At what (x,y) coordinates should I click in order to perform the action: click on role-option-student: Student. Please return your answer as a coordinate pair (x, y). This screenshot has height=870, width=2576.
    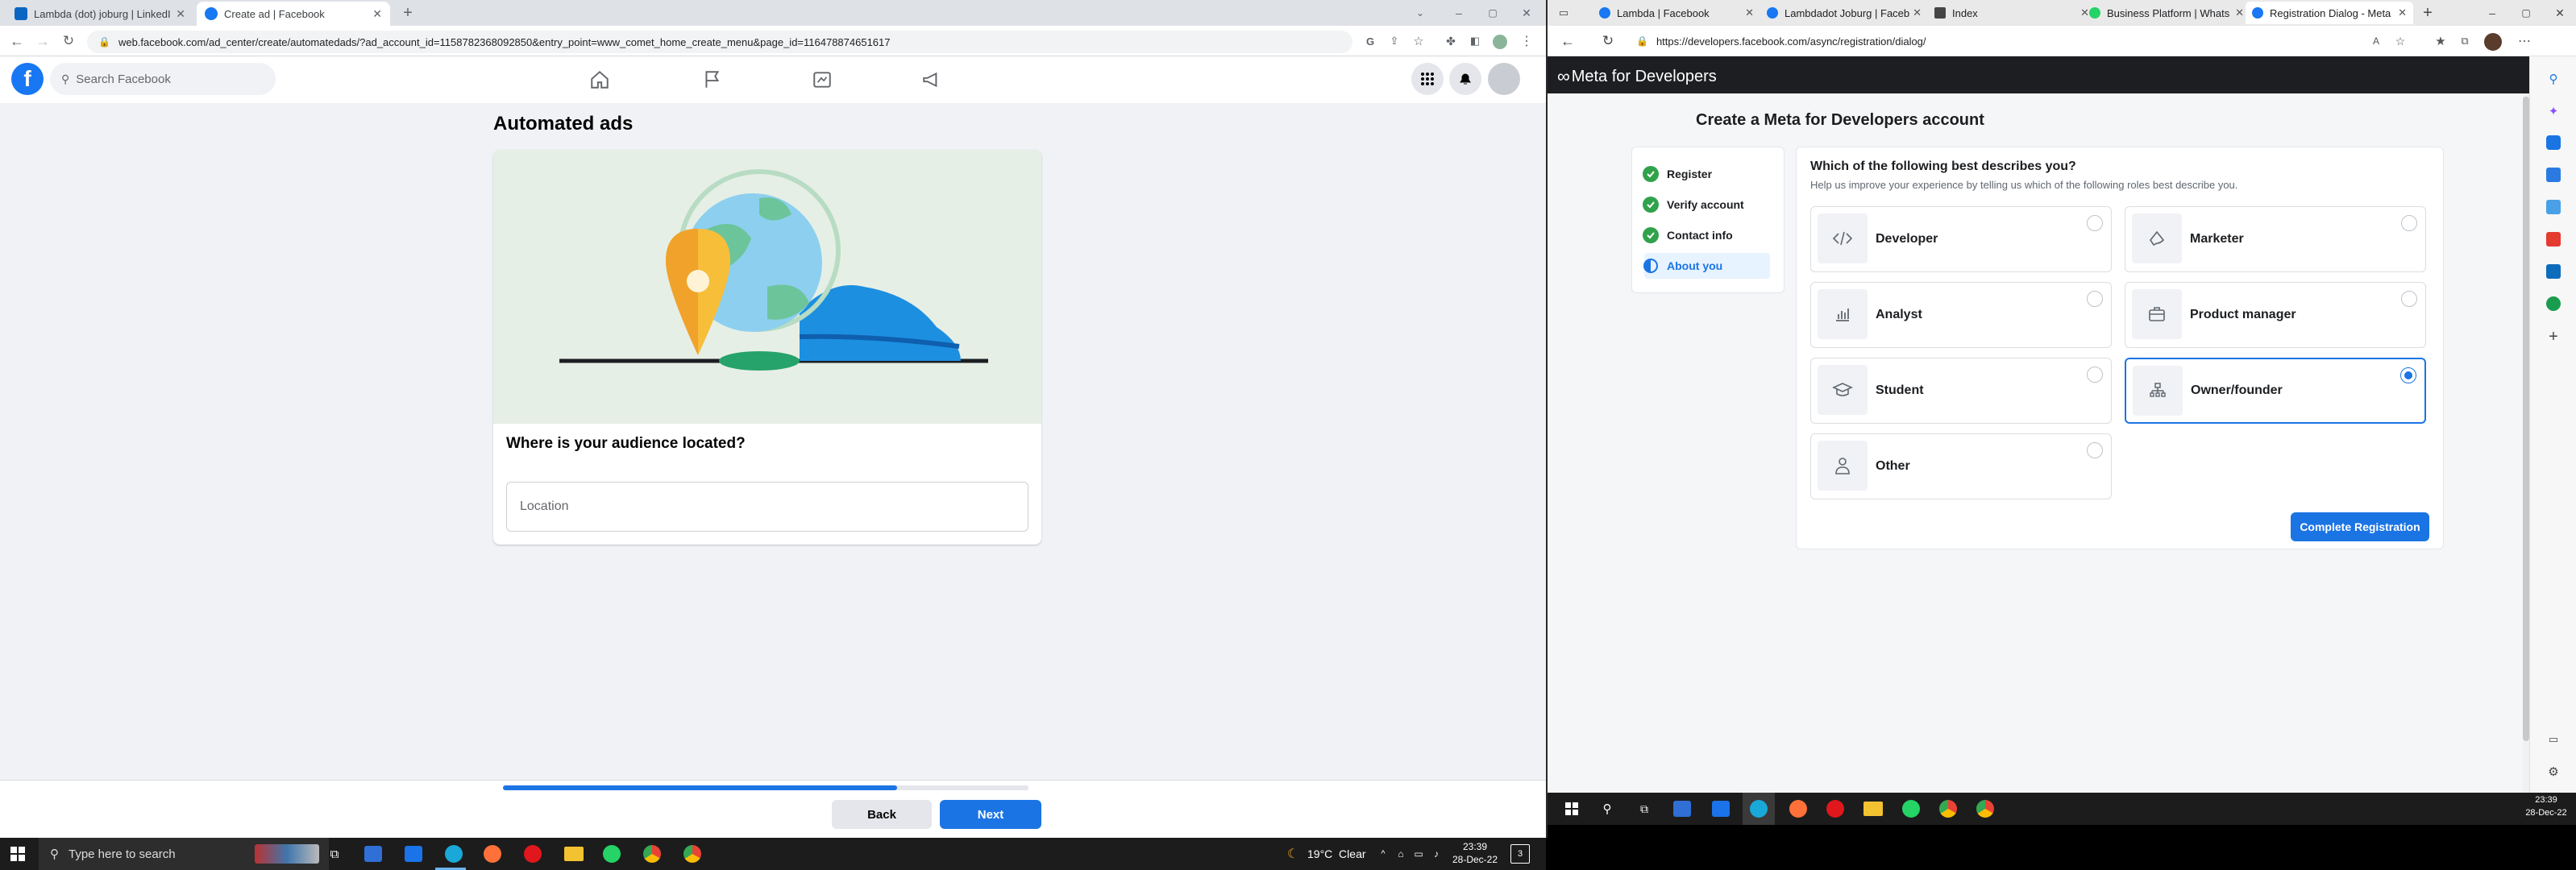
    Looking at the image, I should click on (1961, 391).